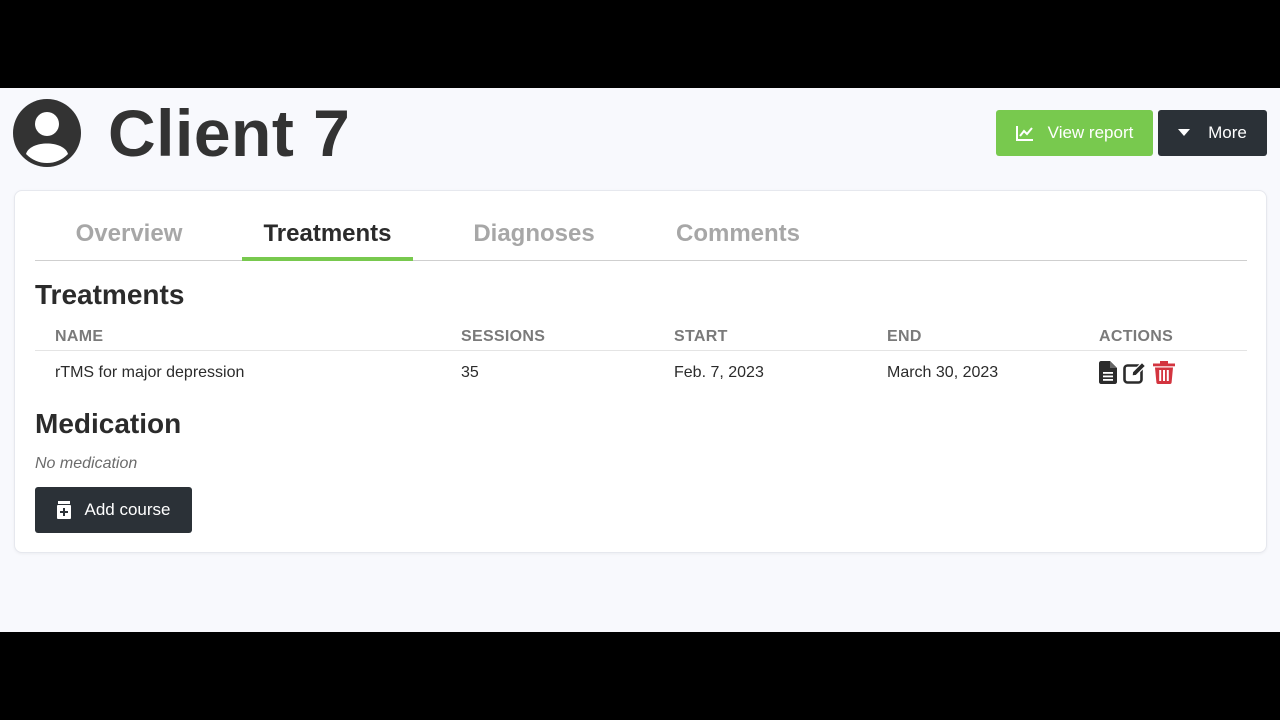  Describe the element at coordinates (150, 372) in the screenshot. I see `treatment-name: rTMS for major depression` at that location.